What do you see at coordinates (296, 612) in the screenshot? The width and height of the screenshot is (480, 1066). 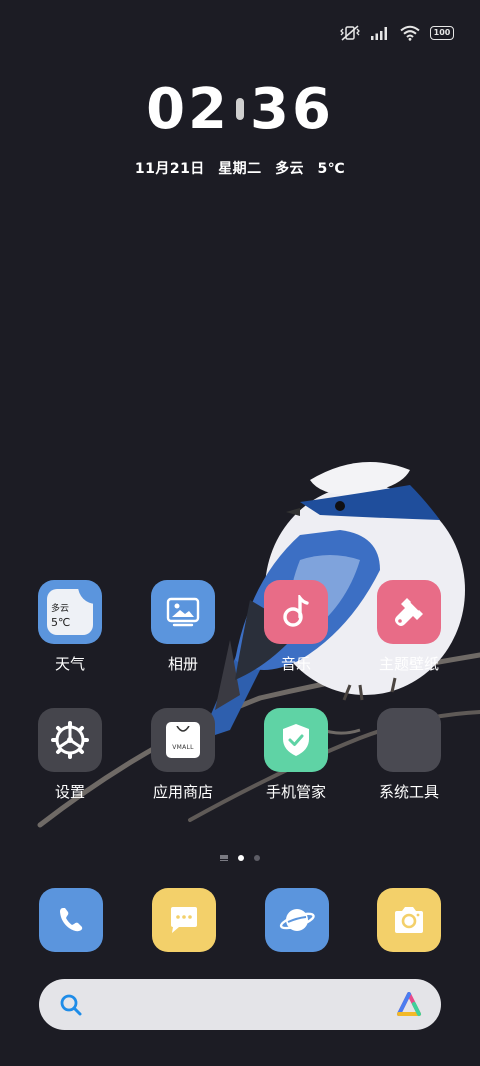 I see `music-icon` at bounding box center [296, 612].